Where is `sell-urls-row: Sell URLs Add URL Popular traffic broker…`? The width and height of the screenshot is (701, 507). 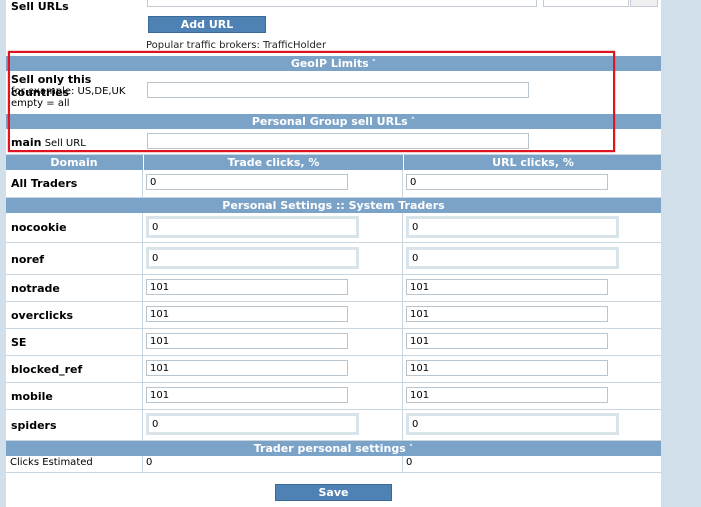 sell-urls-row: Sell URLs Add URL Popular traffic broker… is located at coordinates (333, 29).